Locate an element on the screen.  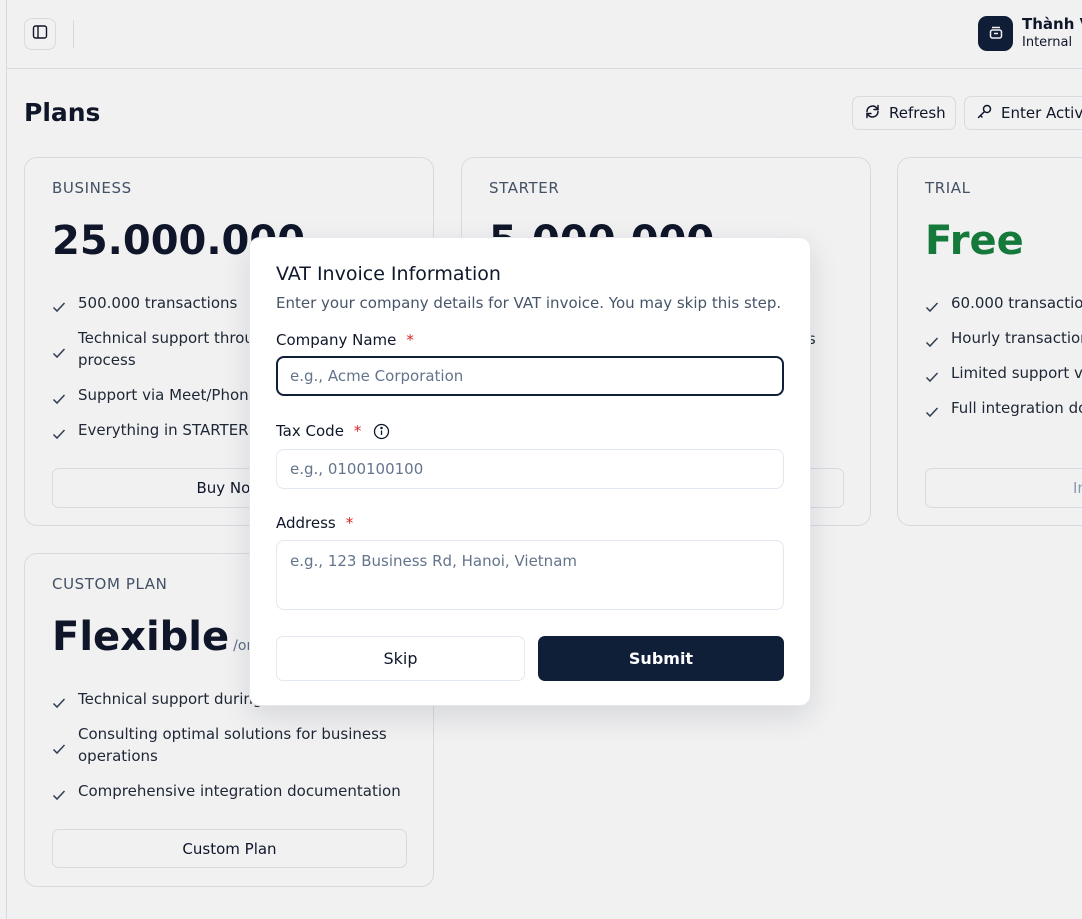
address-textarea is located at coordinates (530, 575).